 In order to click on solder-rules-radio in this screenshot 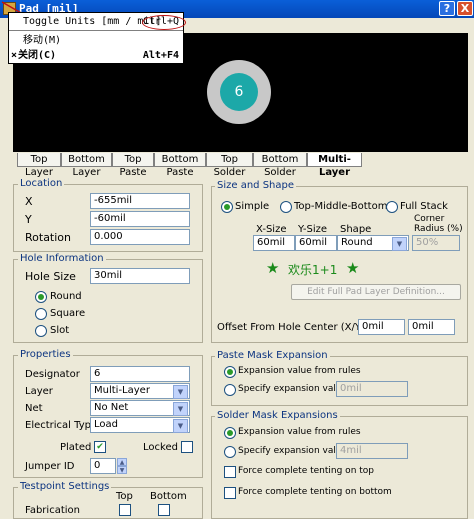, I will do `click(230, 433)`.